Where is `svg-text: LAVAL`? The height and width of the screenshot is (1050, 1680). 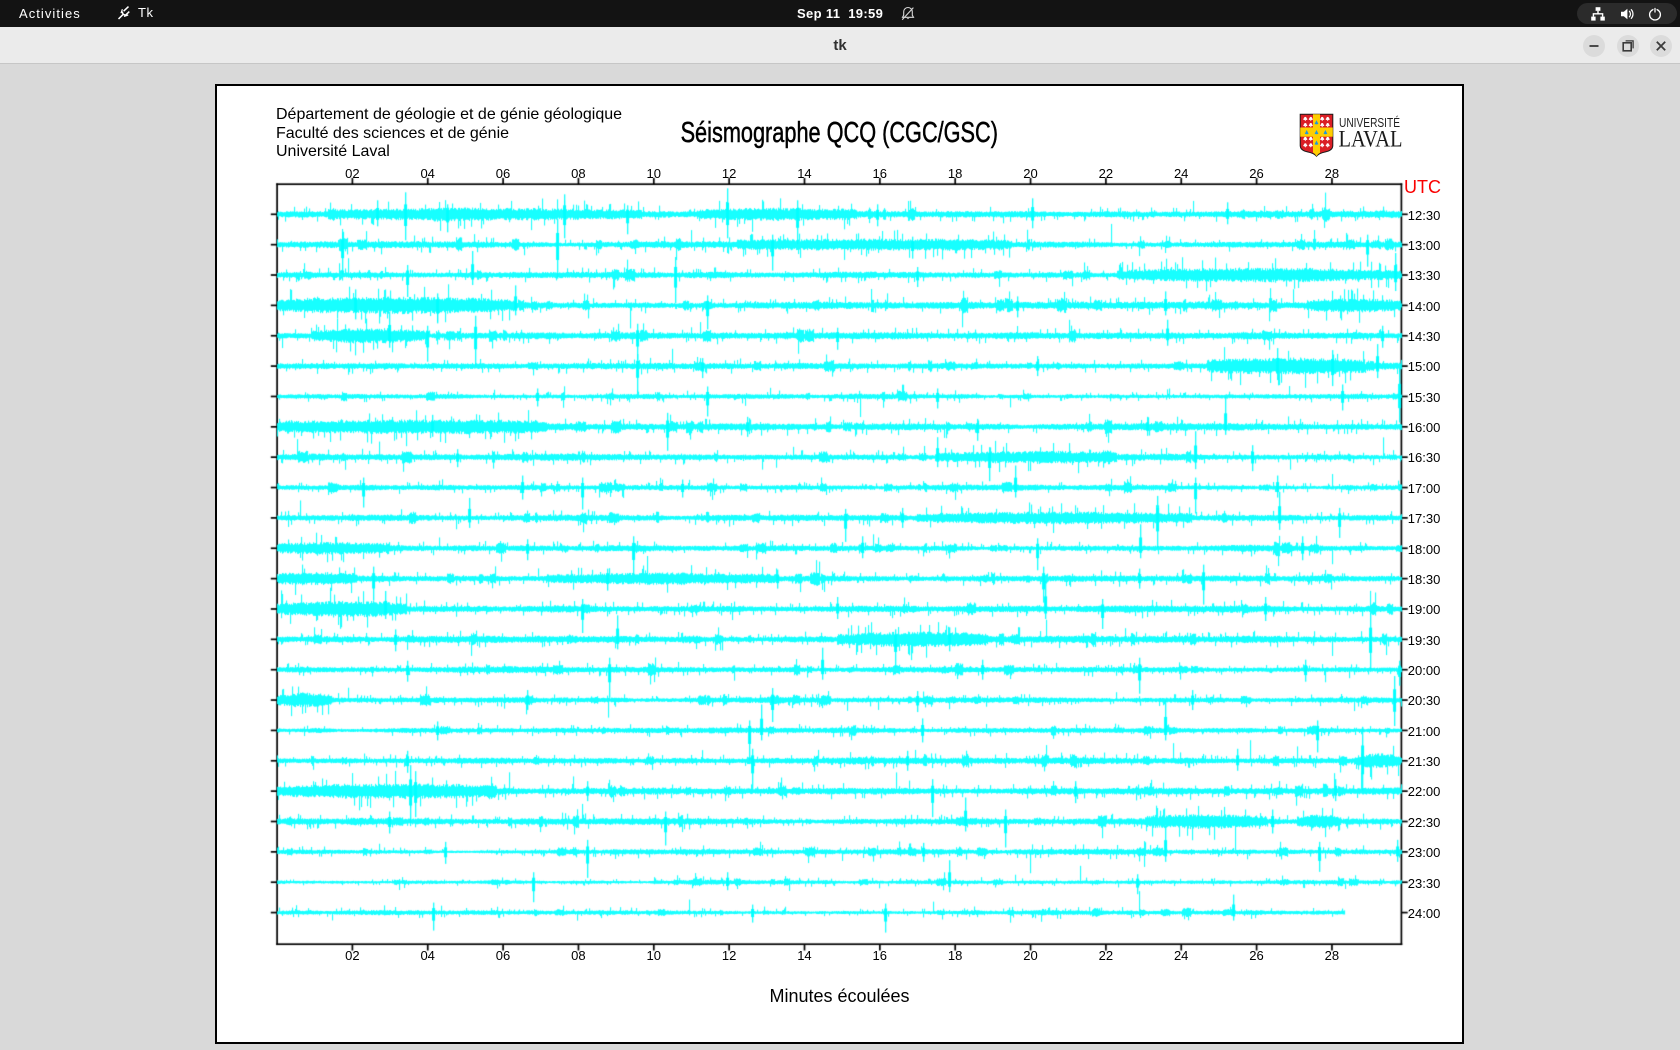
svg-text: LAVAL is located at coordinates (1371, 138).